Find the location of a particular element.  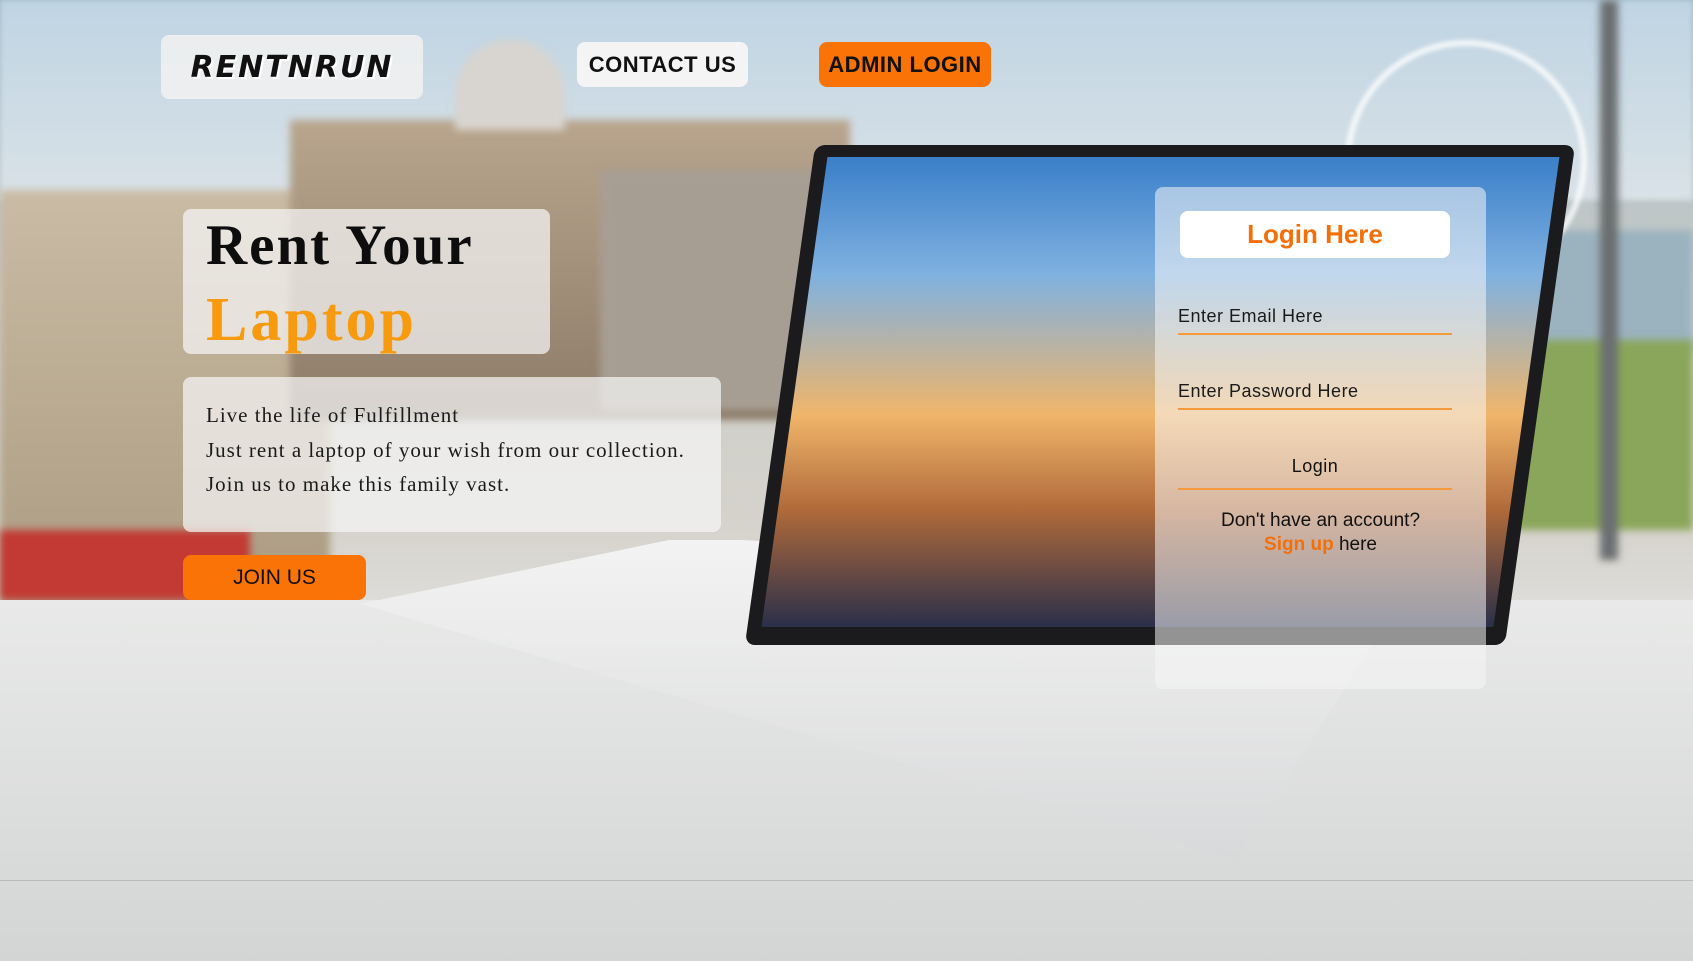

hero-title-box: Rent Your Laptop is located at coordinates (366, 281).